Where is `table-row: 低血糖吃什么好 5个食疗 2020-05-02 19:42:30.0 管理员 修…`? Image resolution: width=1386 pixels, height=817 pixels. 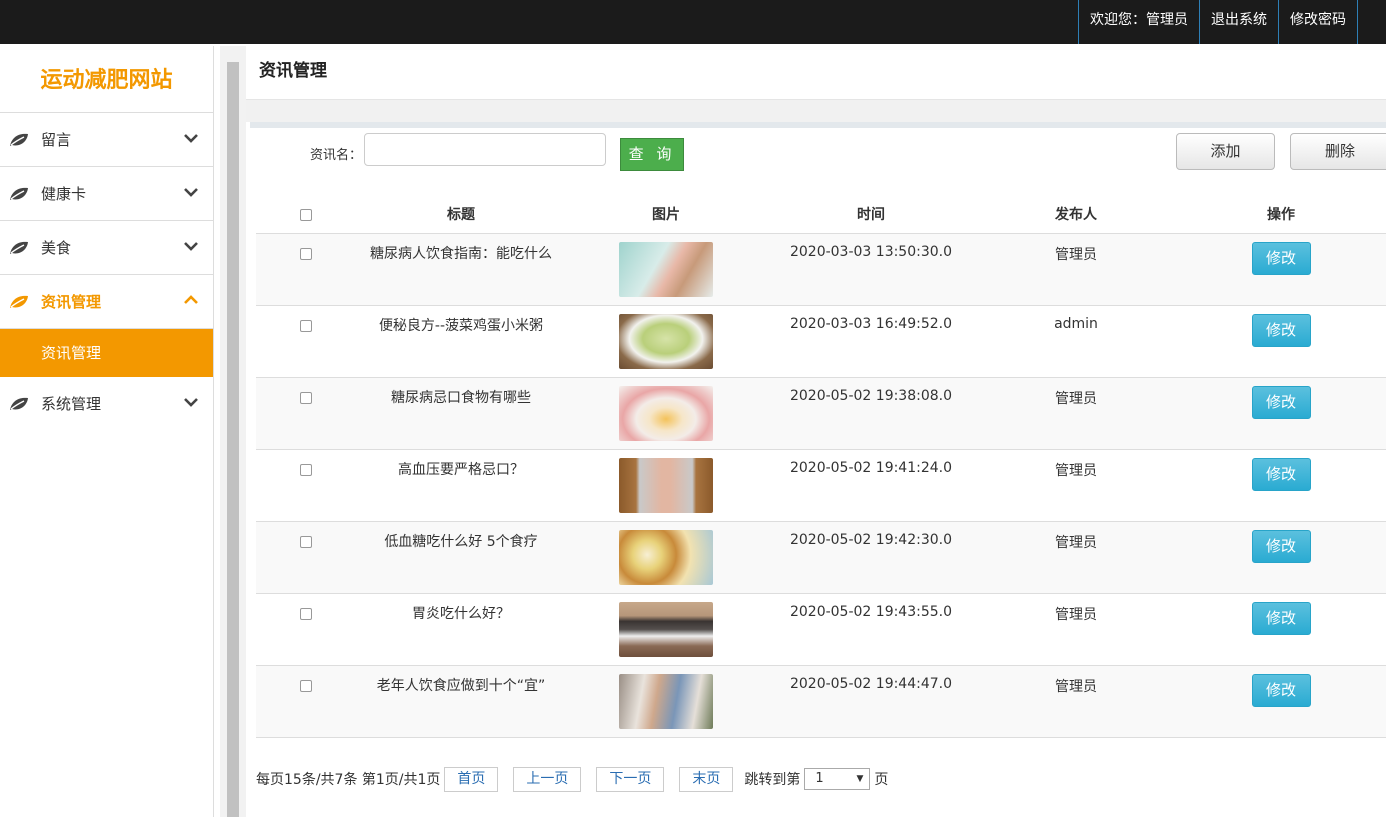 table-row: 低血糖吃什么好 5个食疗 2020-05-02 19:42:30.0 管理员 修… is located at coordinates (821, 558).